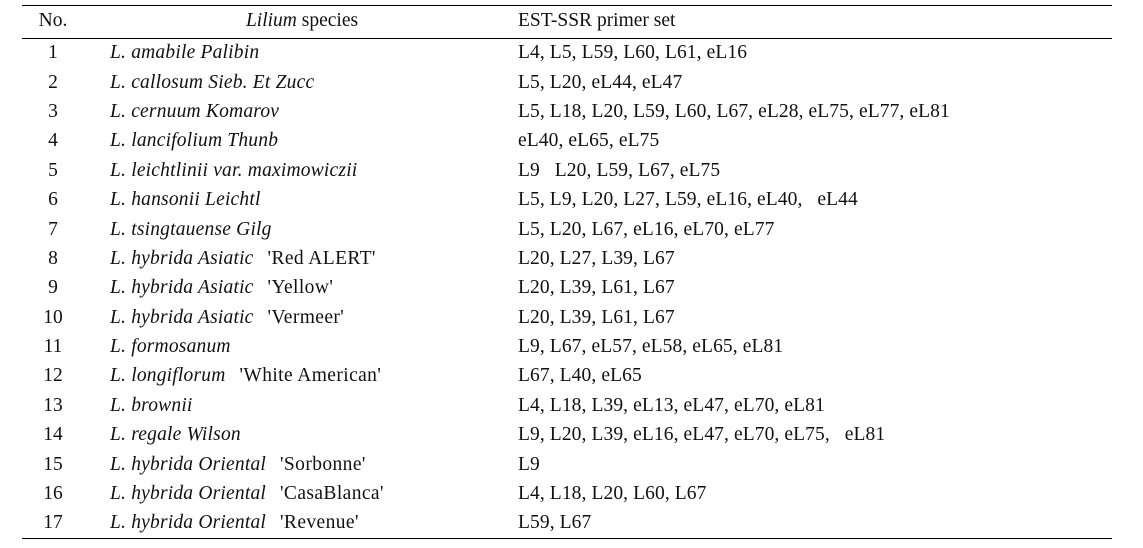 This screenshot has height=548, width=1143. What do you see at coordinates (321, 258) in the screenshot?
I see `species-cultivar-name: 'Red ALERT'` at bounding box center [321, 258].